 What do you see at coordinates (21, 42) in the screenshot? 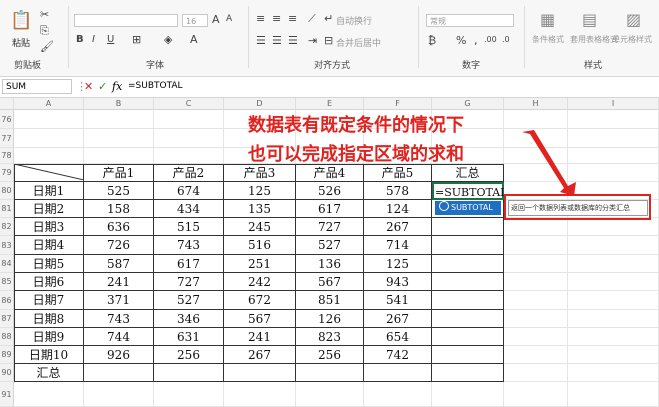
I see `paste-button: 粘贴` at bounding box center [21, 42].